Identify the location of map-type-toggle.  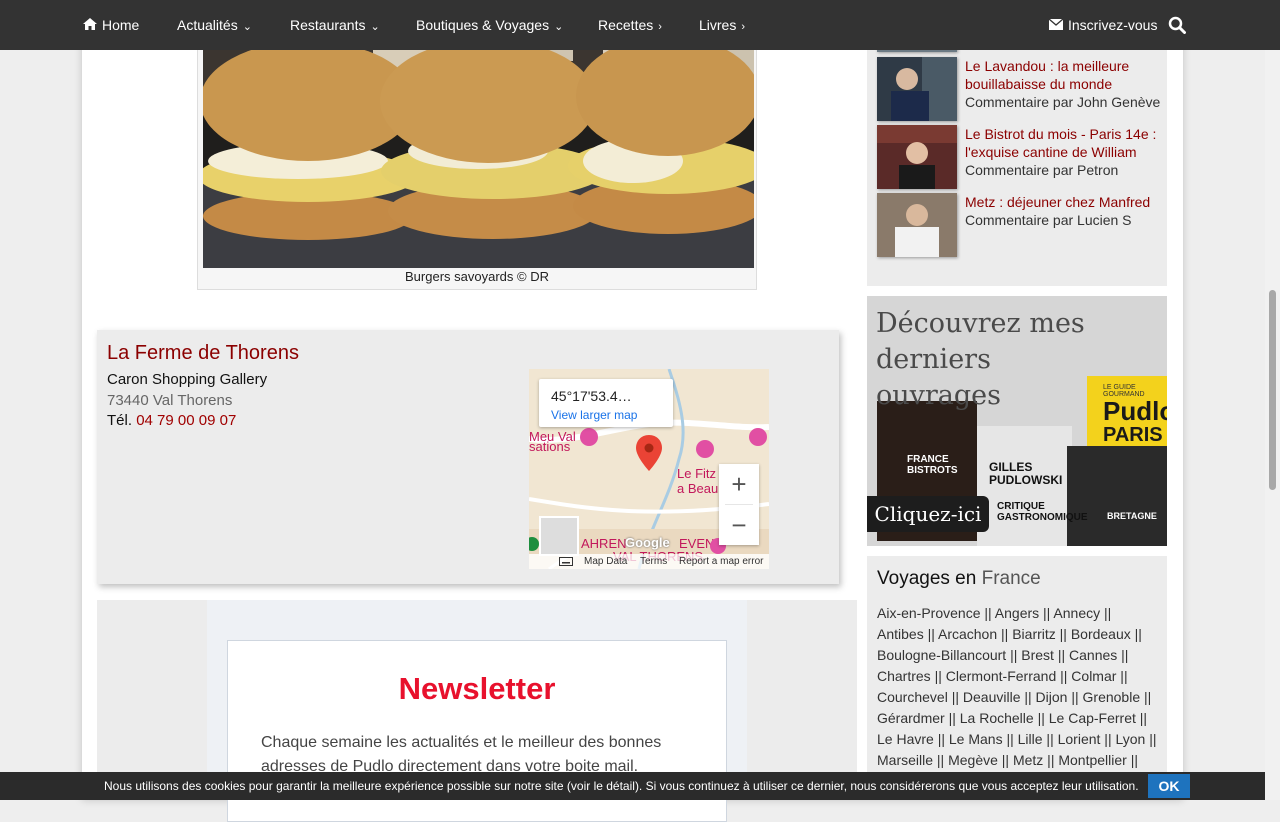
(559, 536).